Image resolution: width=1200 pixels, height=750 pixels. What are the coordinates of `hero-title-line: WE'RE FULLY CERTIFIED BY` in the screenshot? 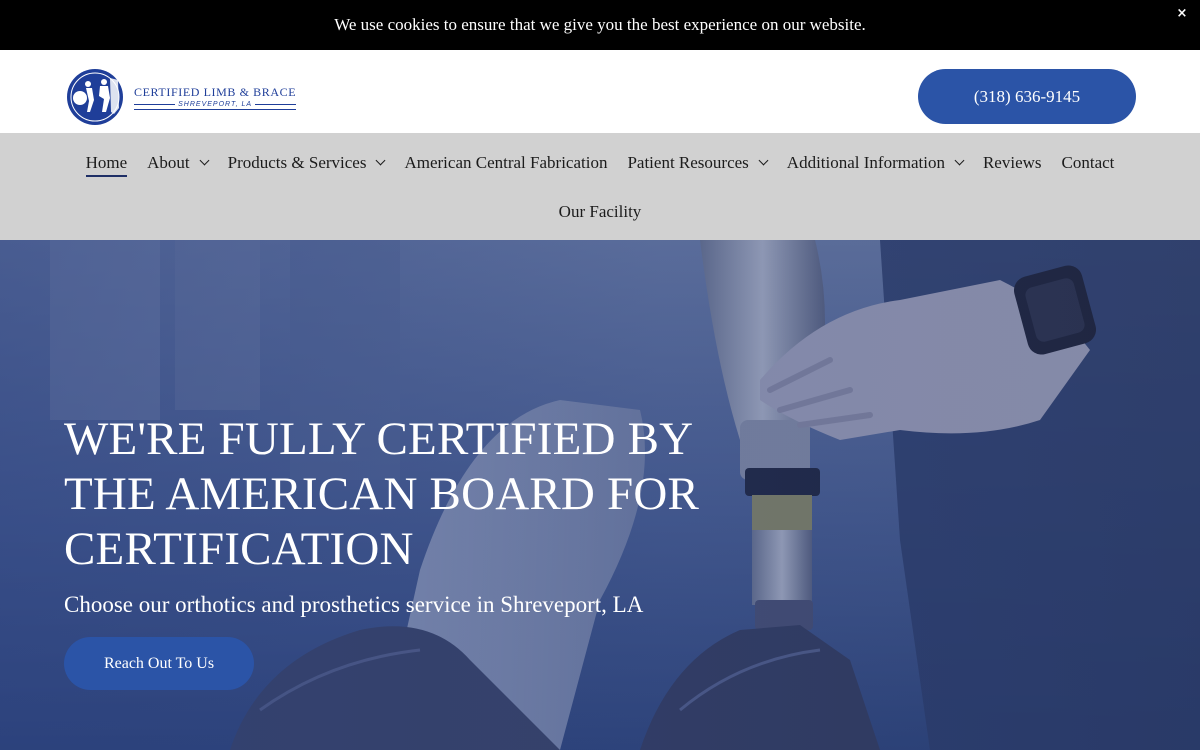 It's located at (379, 439).